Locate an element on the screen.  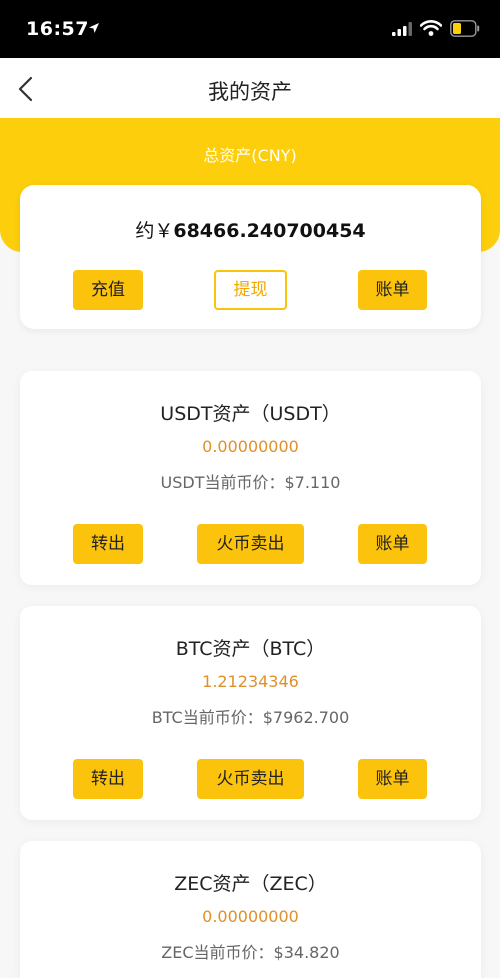
asset-title: BTC资产（BTC） is located at coordinates (250, 649).